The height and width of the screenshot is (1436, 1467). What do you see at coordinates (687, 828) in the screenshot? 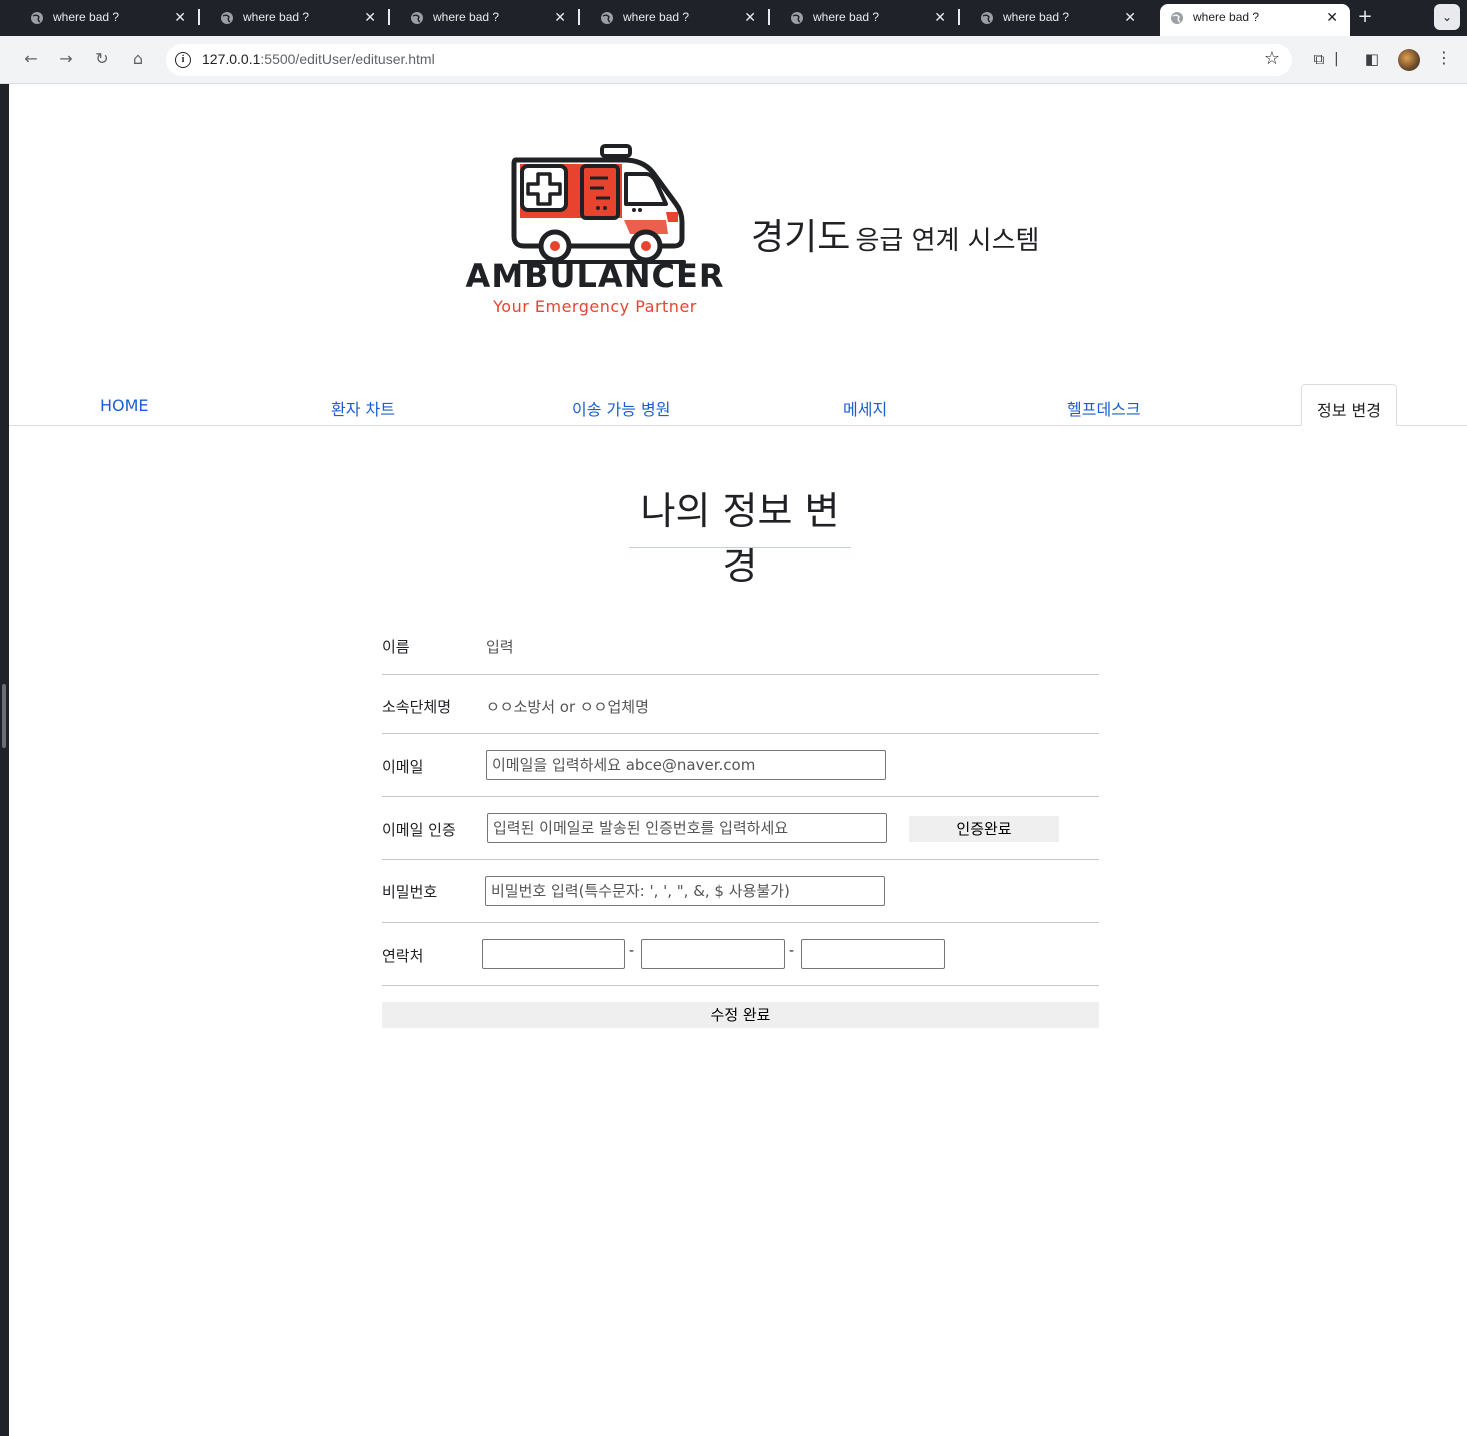
I see `verify-code-input: 입력된 이메일로 발송된 인증번호를 입력하세요` at bounding box center [687, 828].